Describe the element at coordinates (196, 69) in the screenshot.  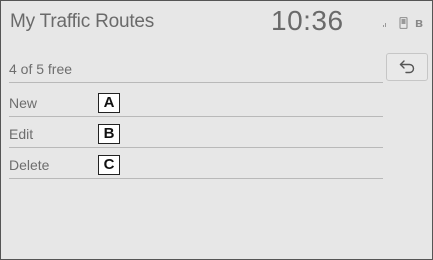
I see `free-slots-row: 4 of 5 free` at that location.